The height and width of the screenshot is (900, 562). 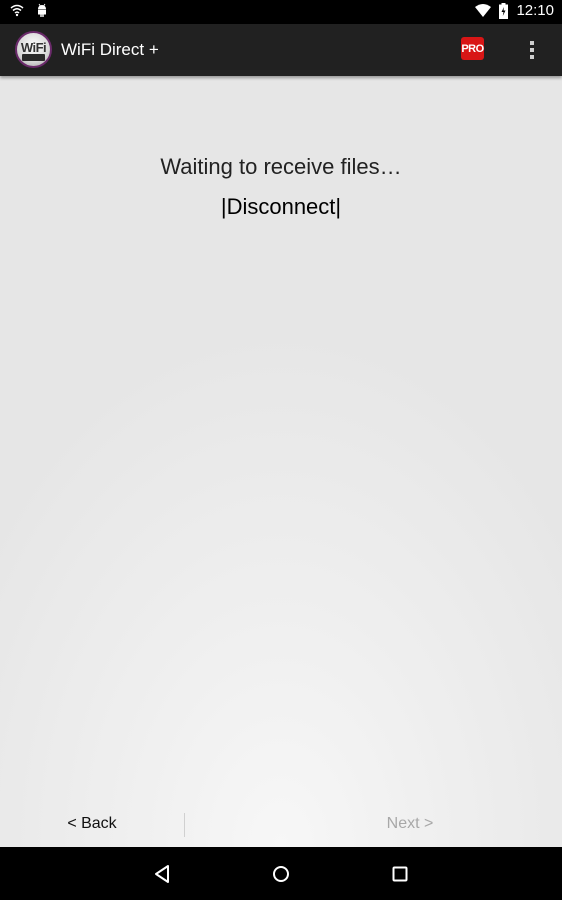 I want to click on wizard-bottom-bar: < Back Next >, so click(x=281, y=824).